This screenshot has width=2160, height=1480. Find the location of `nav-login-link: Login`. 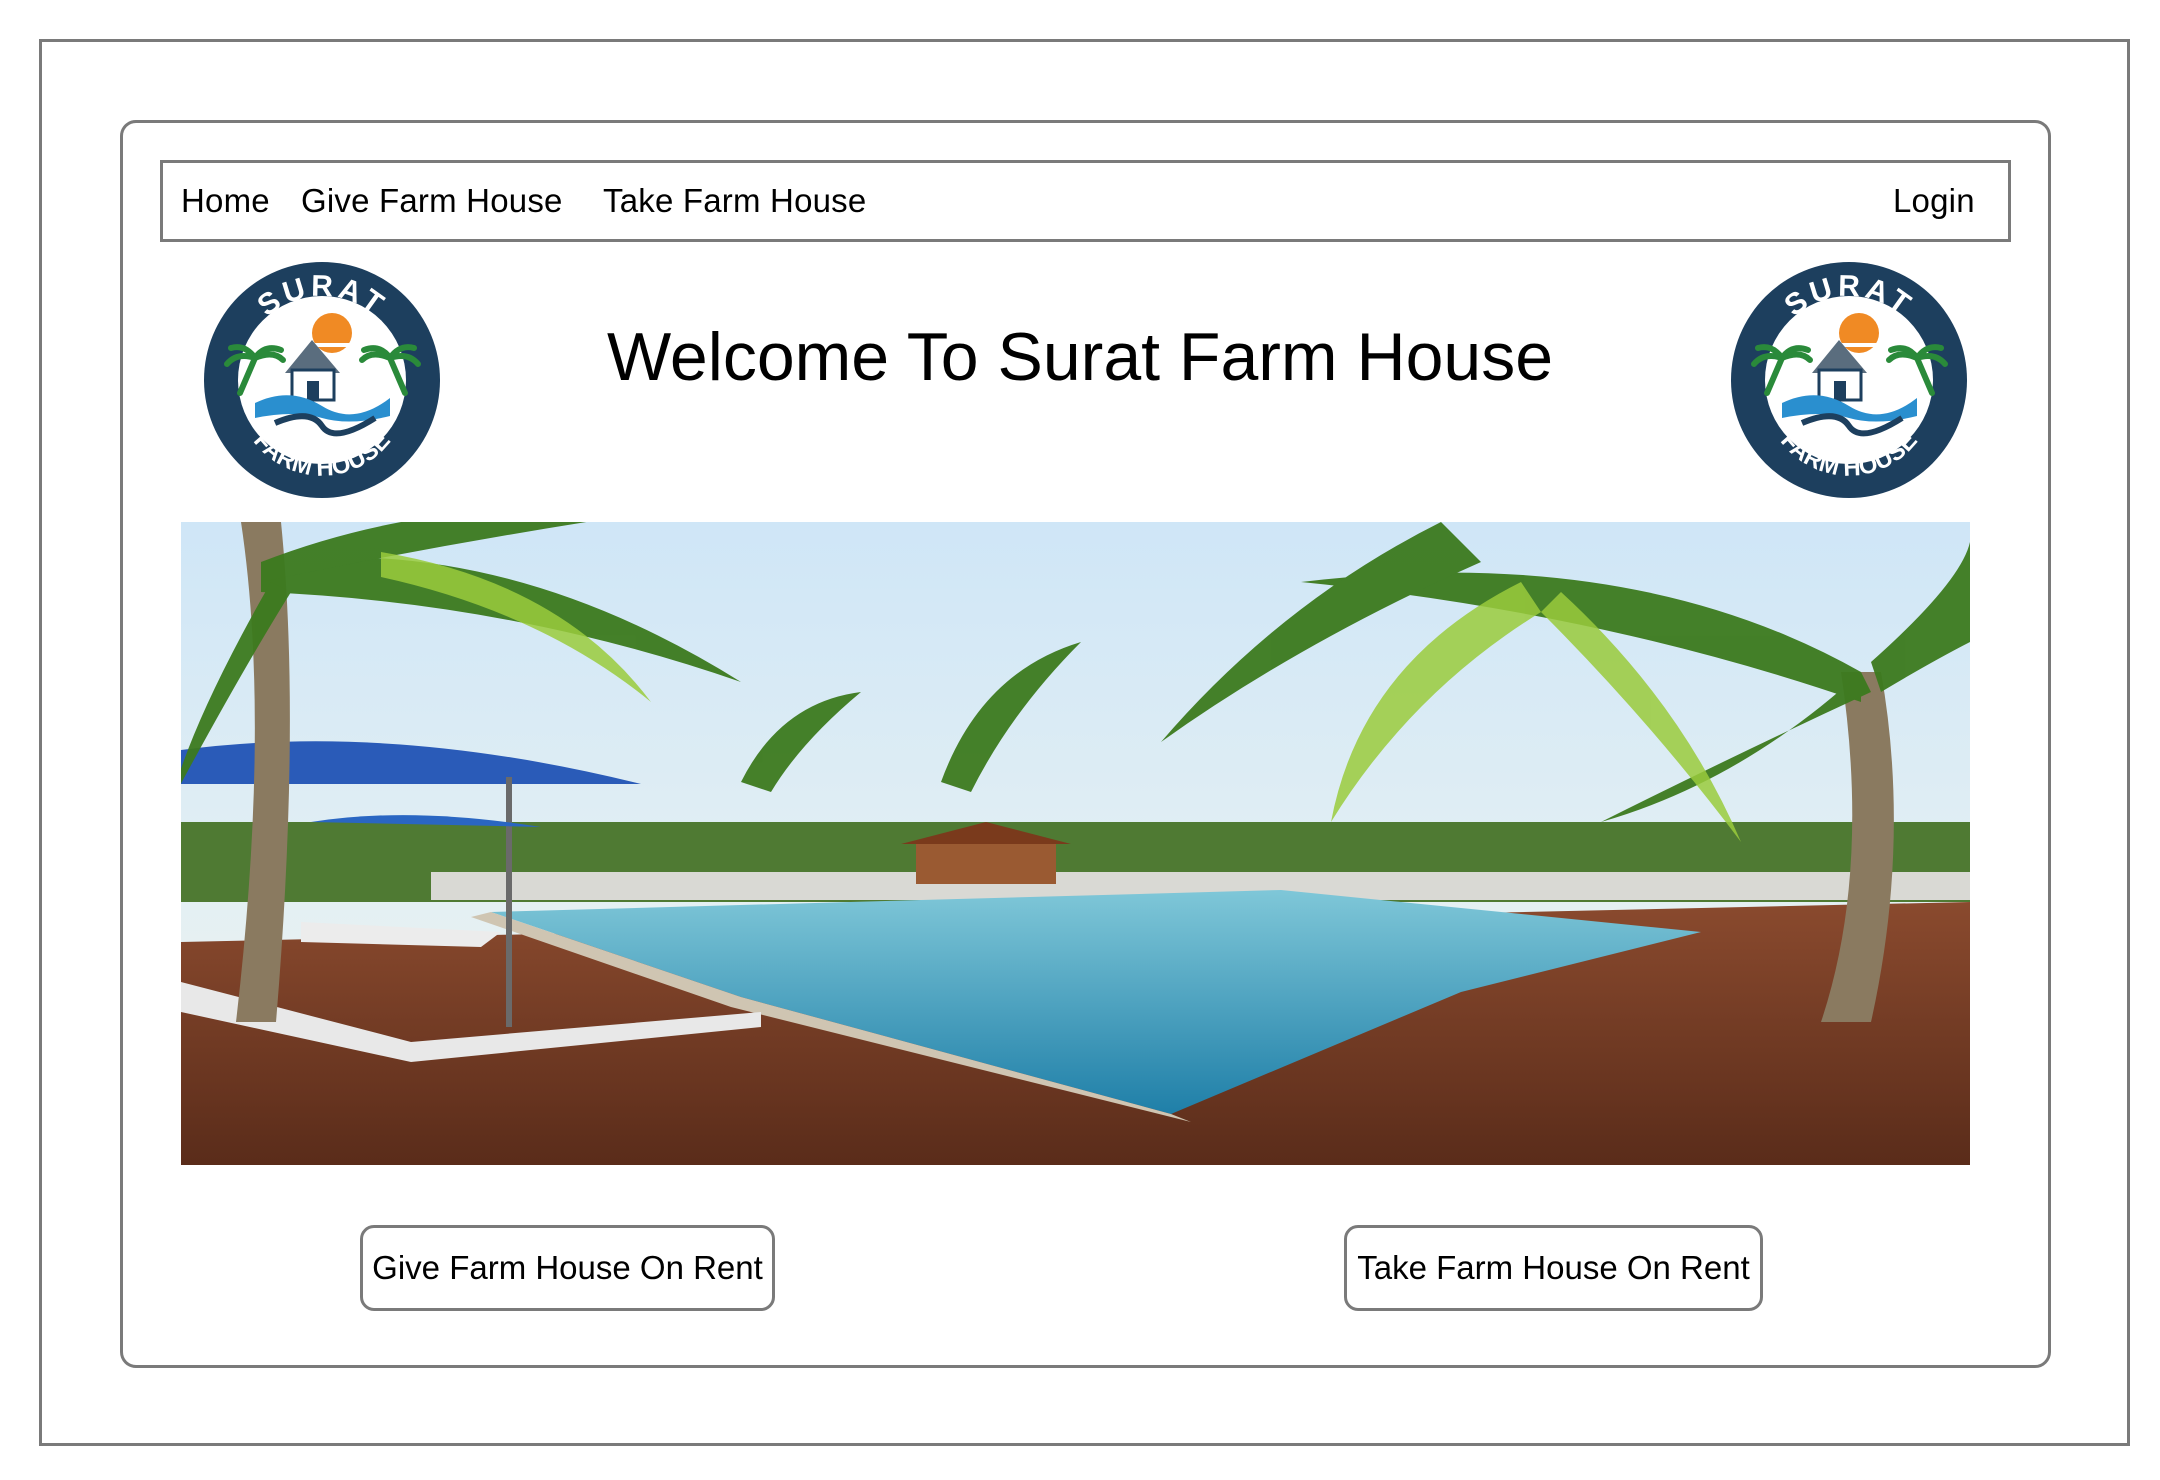

nav-login-link: Login is located at coordinates (1934, 201).